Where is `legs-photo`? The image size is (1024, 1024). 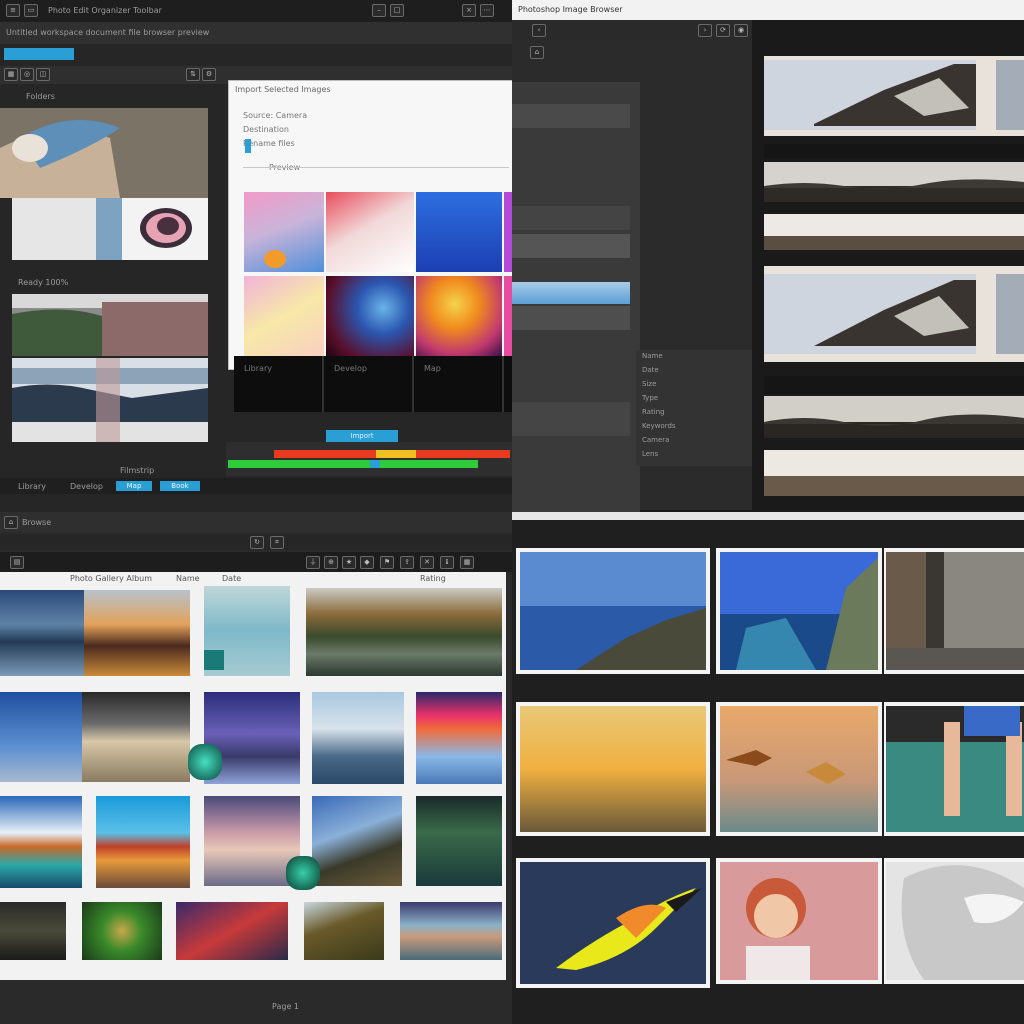 legs-photo is located at coordinates (954, 769).